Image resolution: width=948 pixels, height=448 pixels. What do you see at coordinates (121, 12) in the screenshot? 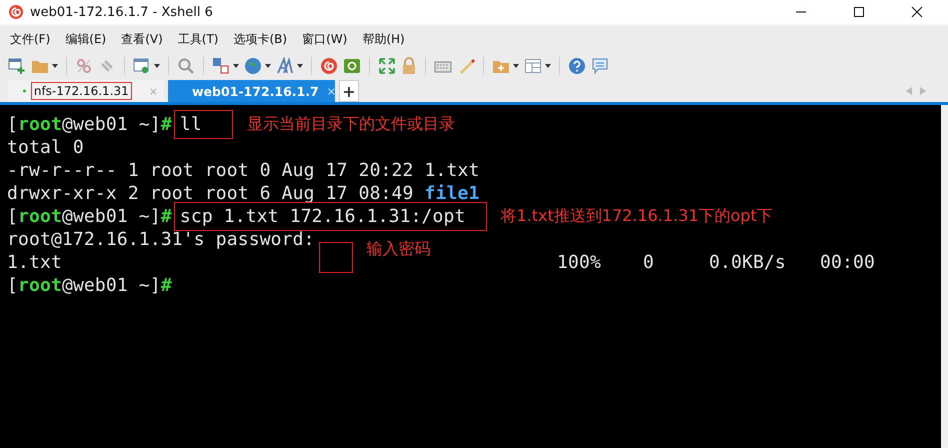
I see `window-title: web01-172.16.1.7 - Xshell 6` at bounding box center [121, 12].